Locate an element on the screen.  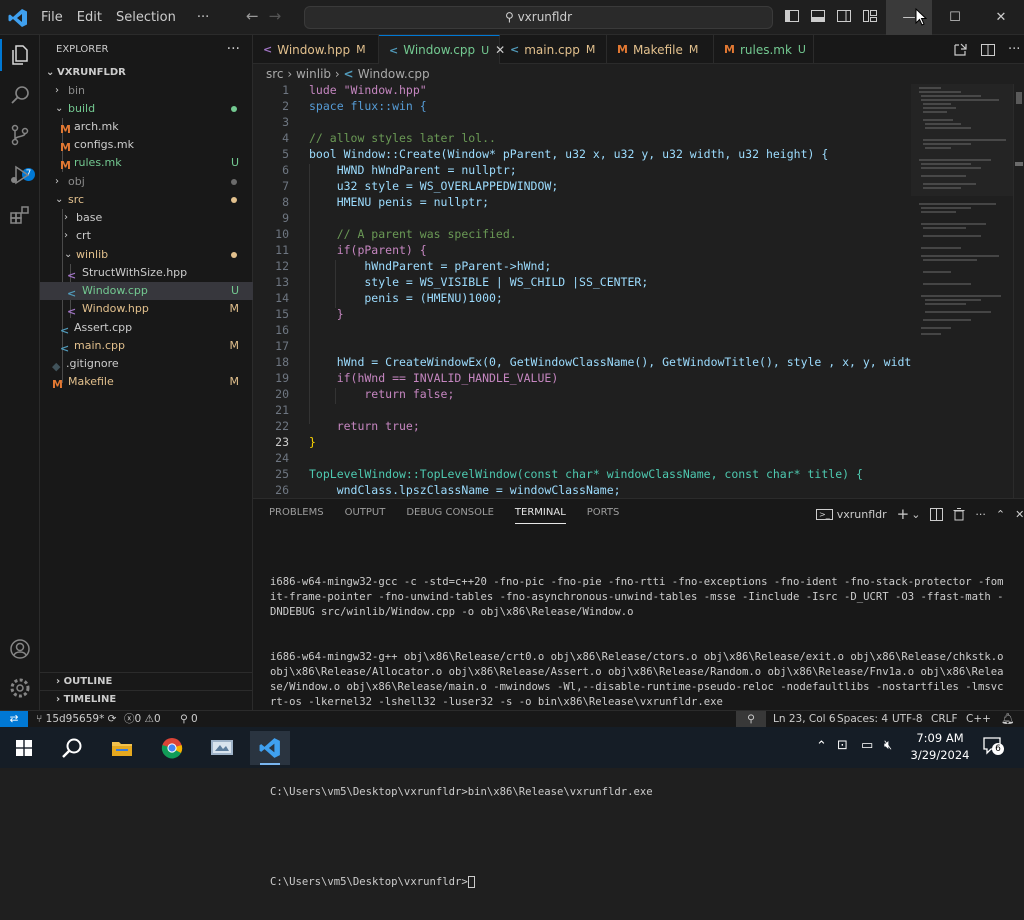
taskbar-chrome is located at coordinates (172, 748).